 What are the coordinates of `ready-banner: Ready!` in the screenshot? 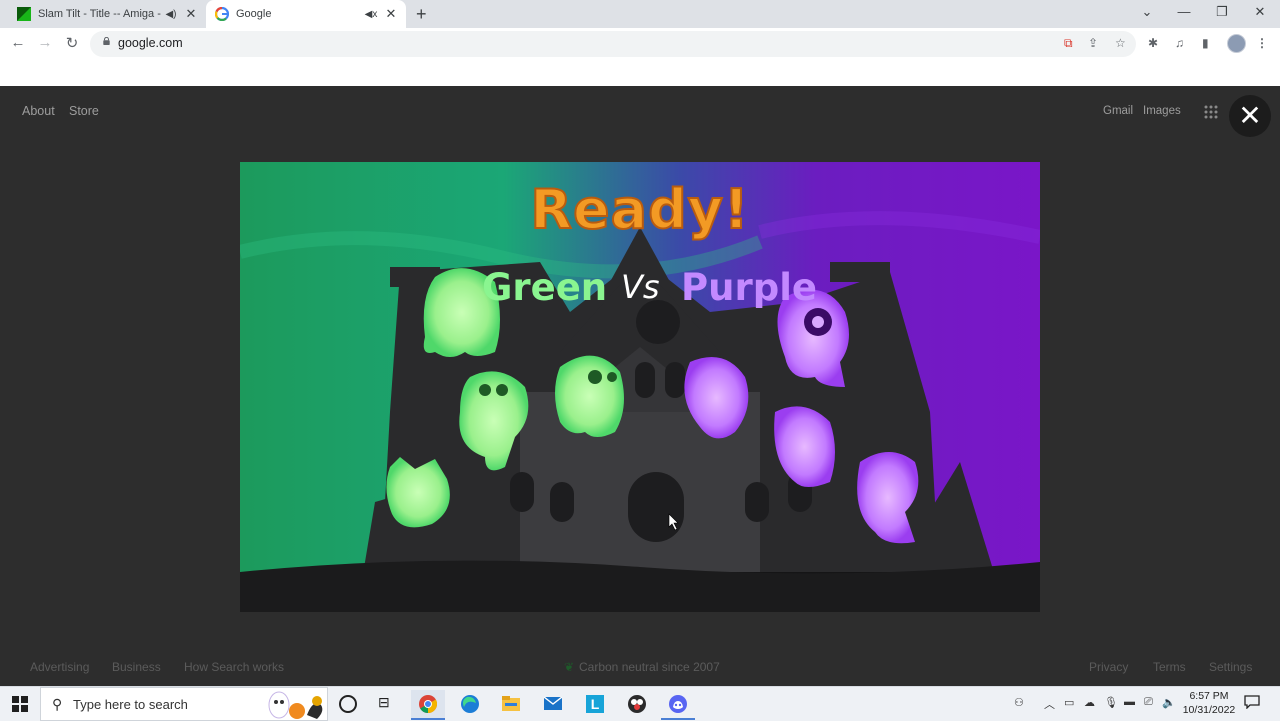 It's located at (639, 209).